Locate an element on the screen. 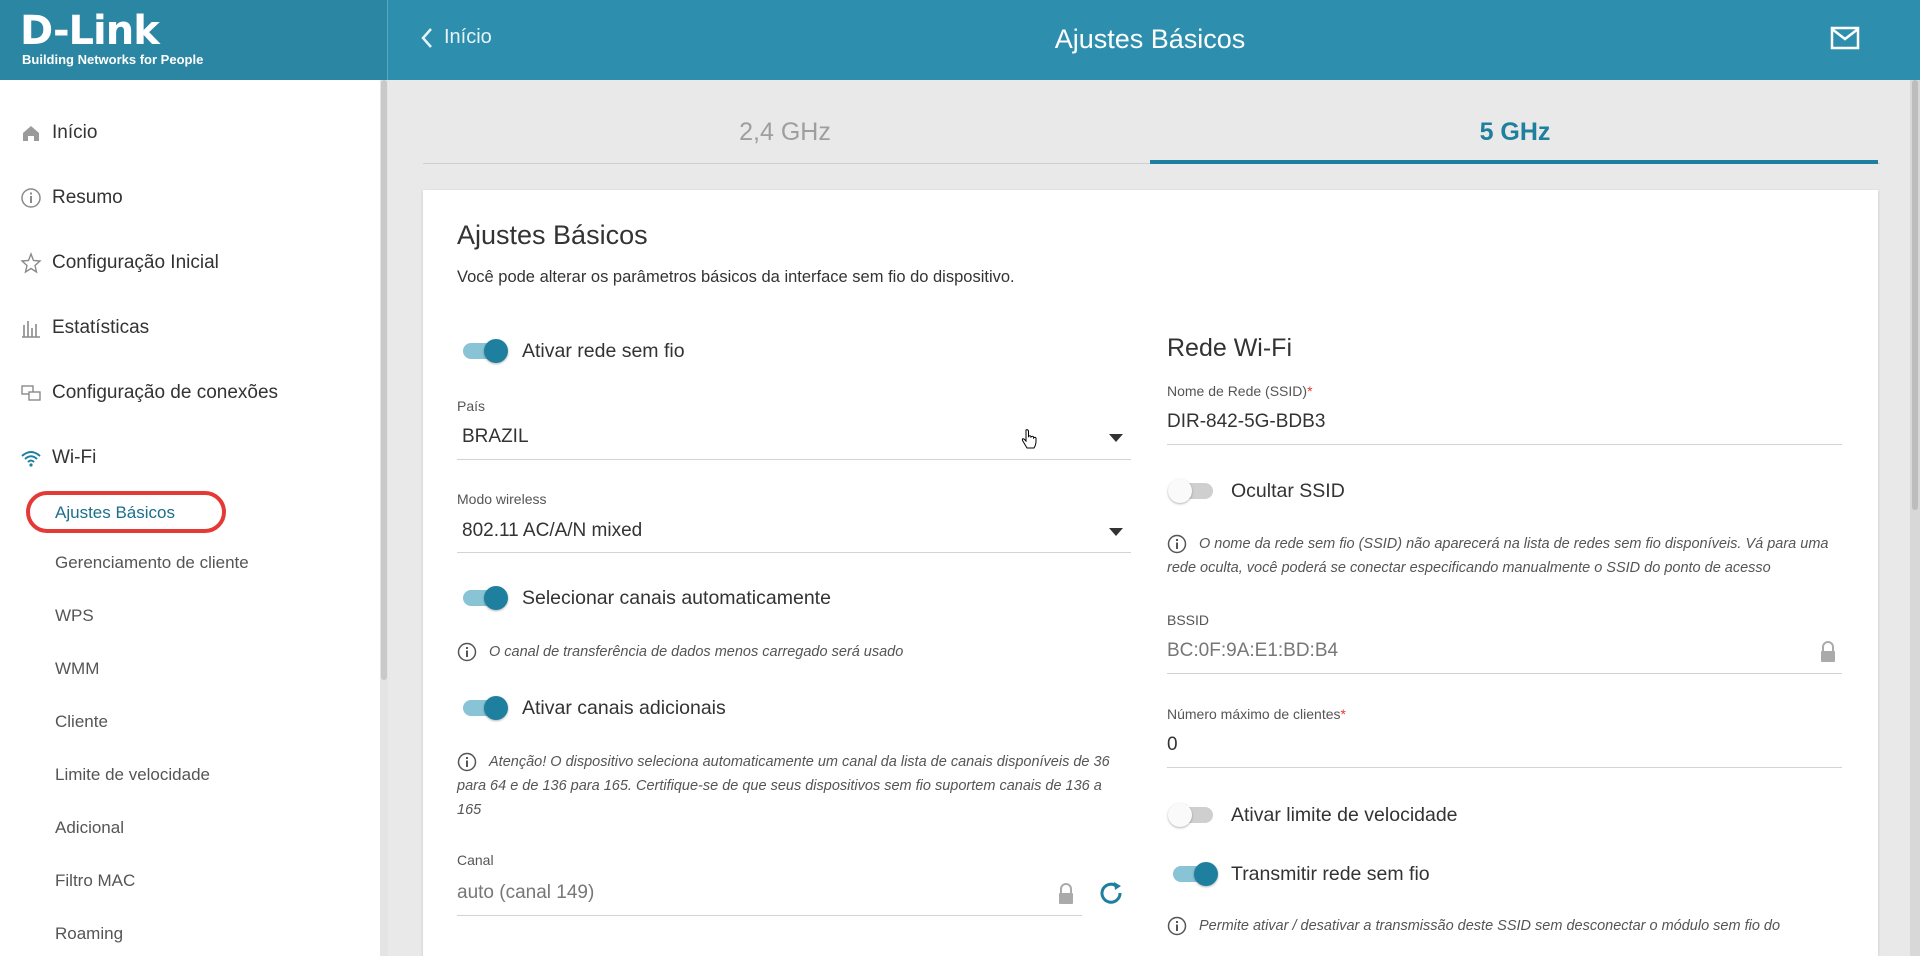 The height and width of the screenshot is (956, 1920). sidebar-item-label: Configuração Inicial is located at coordinates (135, 262).